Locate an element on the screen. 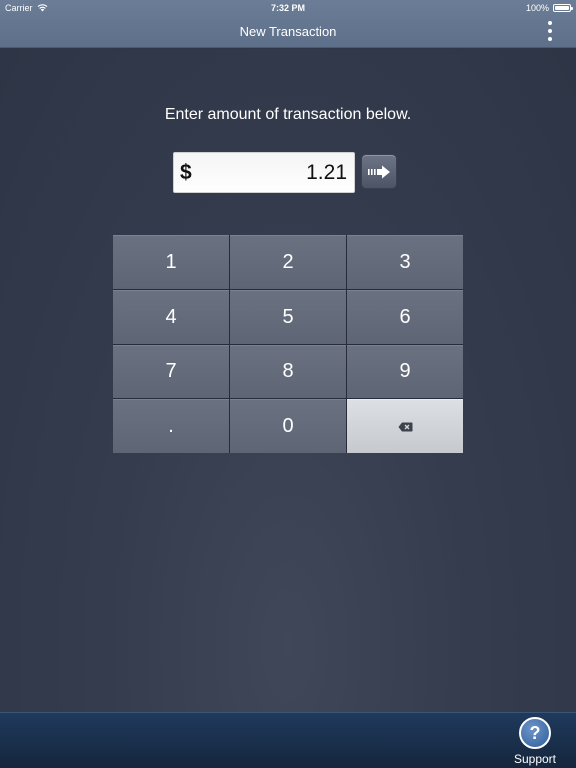  key-3: 3 is located at coordinates (405, 262).